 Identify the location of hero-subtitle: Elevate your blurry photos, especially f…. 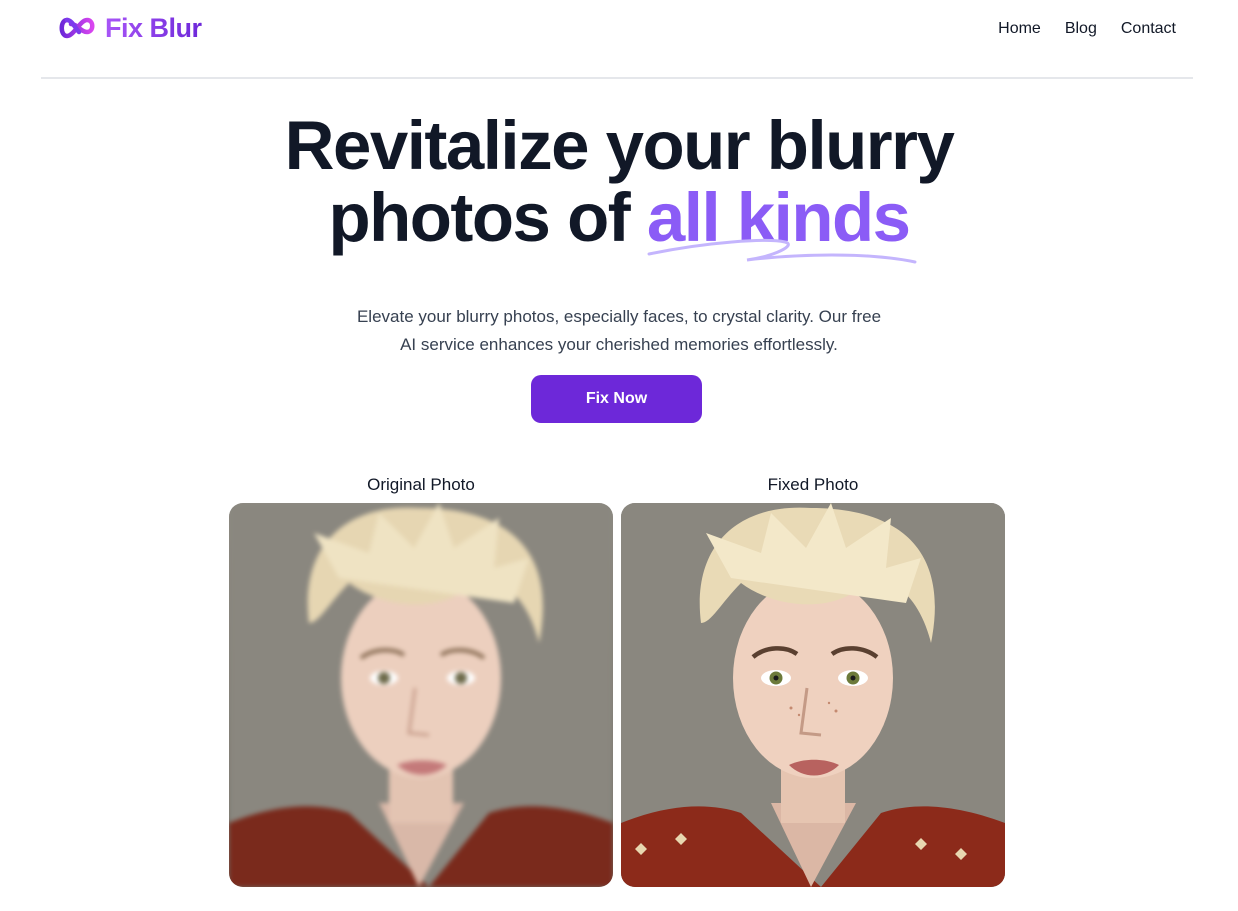
(619, 331).